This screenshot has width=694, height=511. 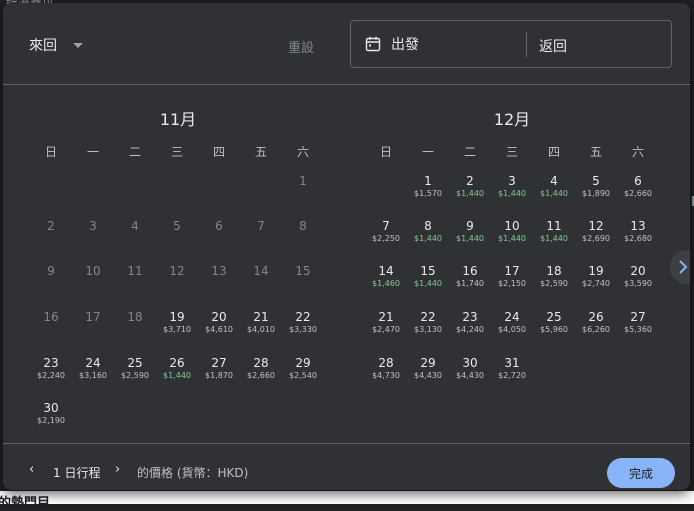 I want to click on calendar-day: 13 $2,680, so click(x=638, y=231).